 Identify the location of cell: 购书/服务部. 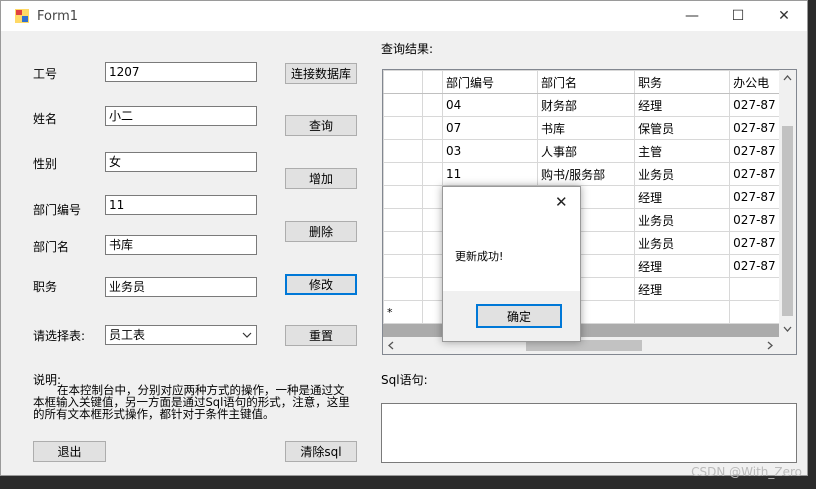
(586, 174).